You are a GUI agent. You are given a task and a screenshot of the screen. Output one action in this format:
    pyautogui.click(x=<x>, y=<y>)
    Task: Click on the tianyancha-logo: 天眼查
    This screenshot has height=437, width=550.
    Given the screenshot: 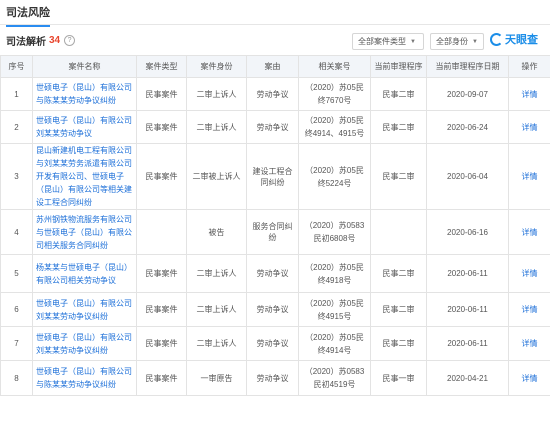 What is the action you would take?
    pyautogui.click(x=514, y=39)
    